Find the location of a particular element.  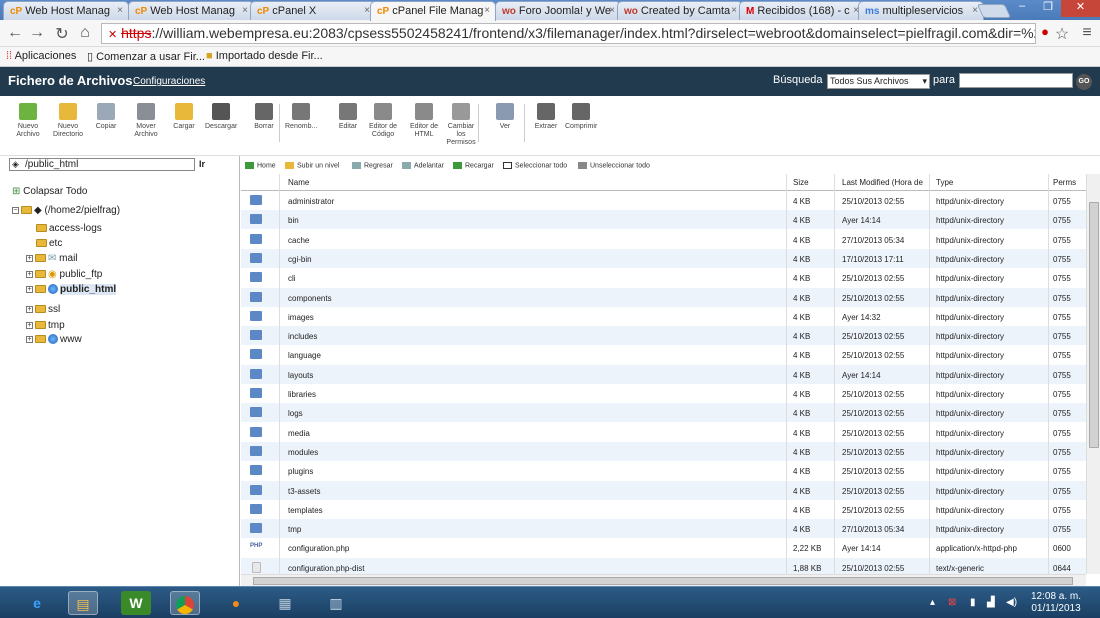

signal-icon: ▟ is located at coordinates (991, 602).